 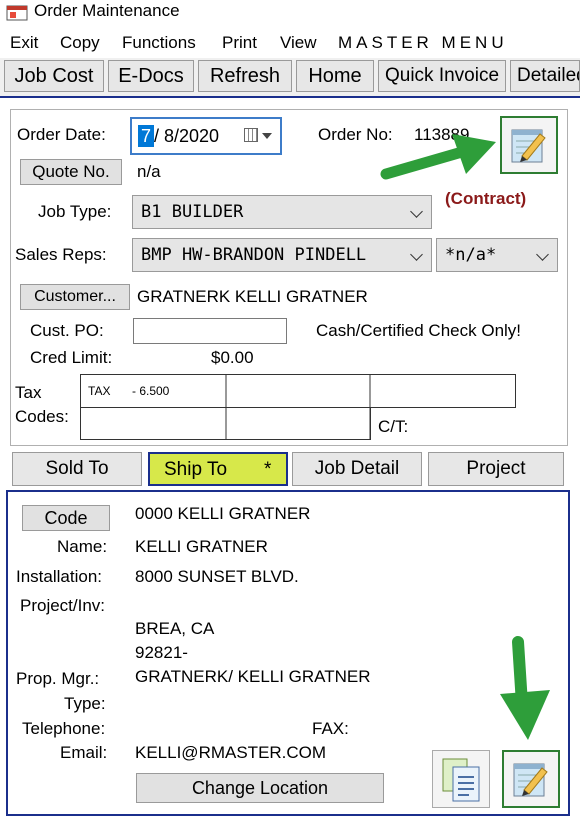 I want to click on menu-print: Print, so click(x=239, y=43).